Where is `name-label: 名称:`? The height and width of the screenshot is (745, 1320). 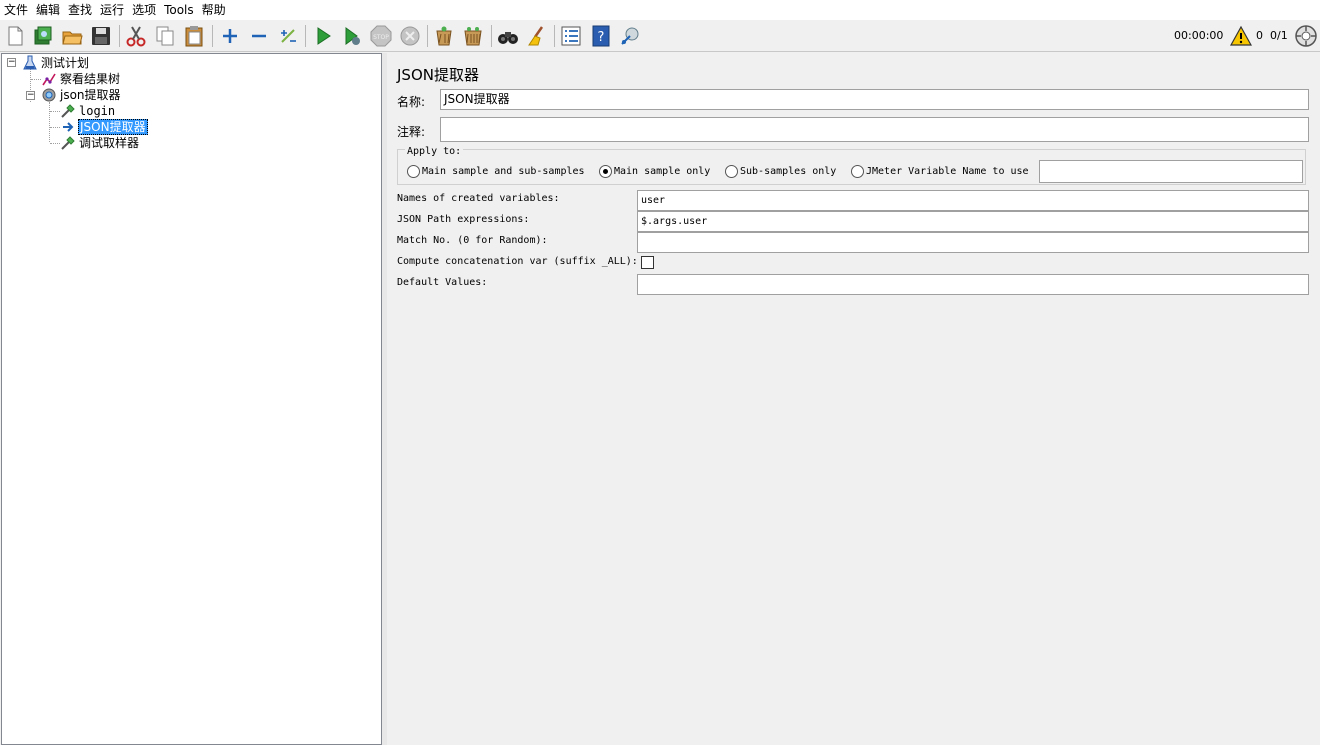
name-label: 名称: is located at coordinates (411, 102).